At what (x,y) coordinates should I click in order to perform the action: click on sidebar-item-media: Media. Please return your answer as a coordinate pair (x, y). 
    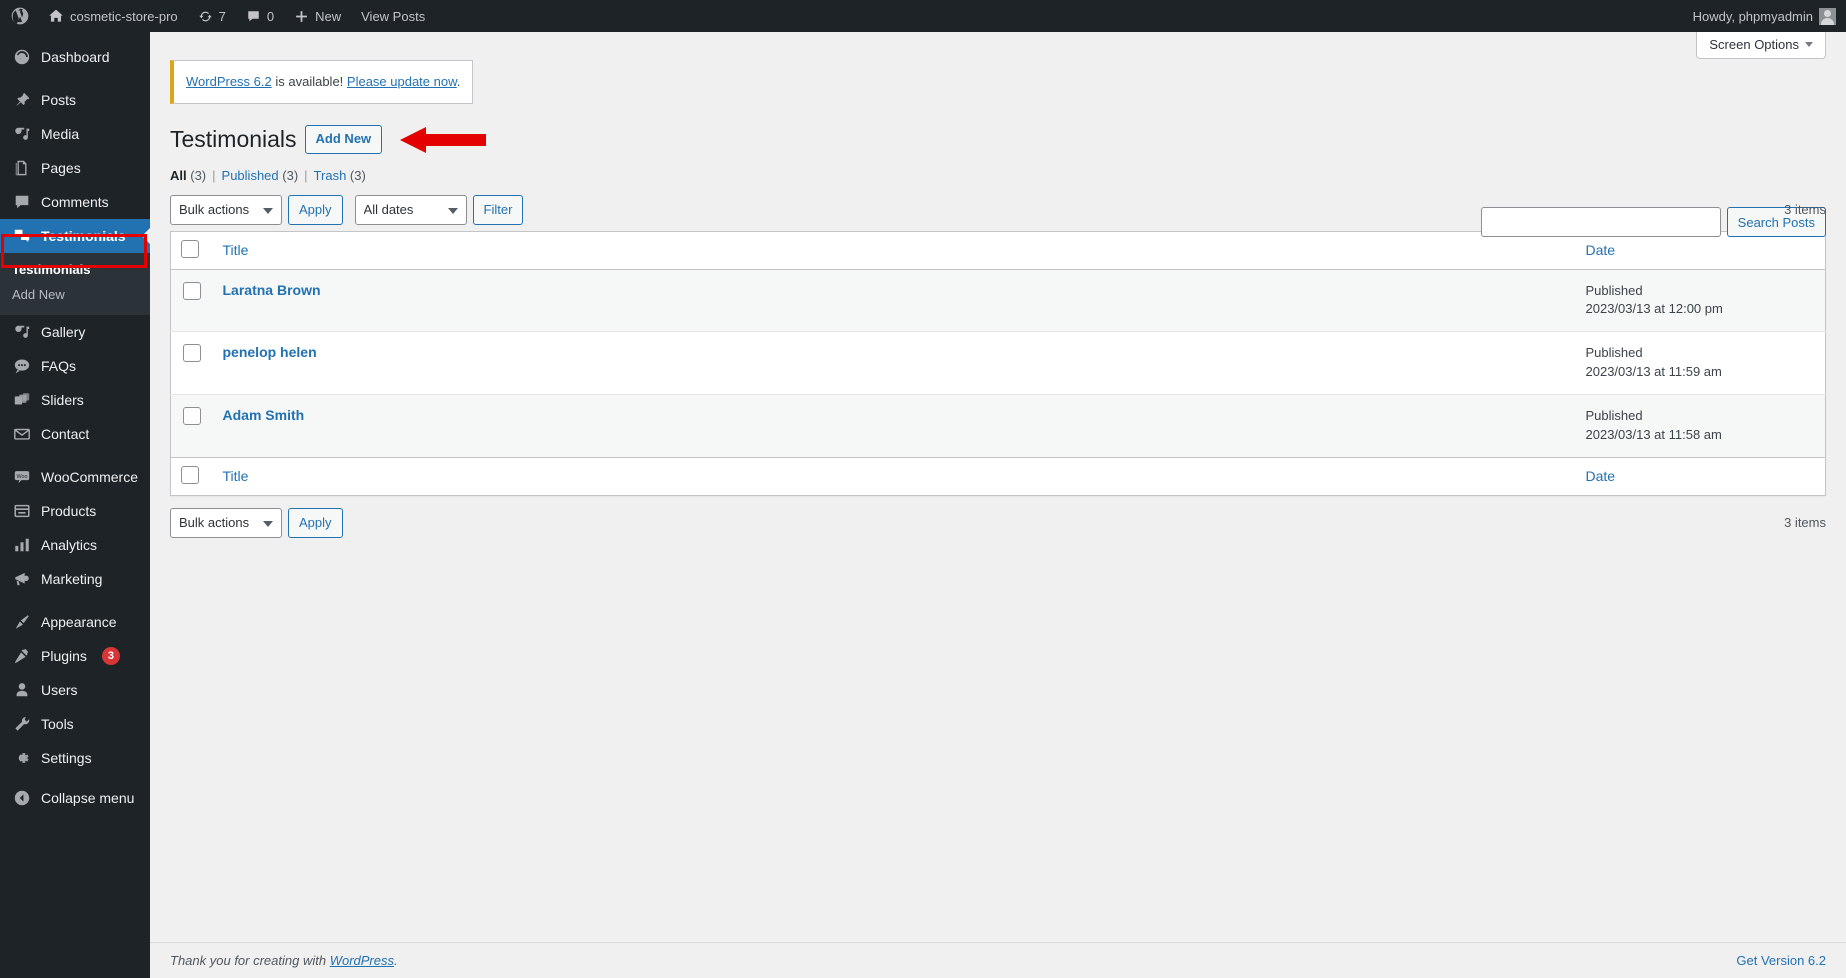
    Looking at the image, I should click on (75, 134).